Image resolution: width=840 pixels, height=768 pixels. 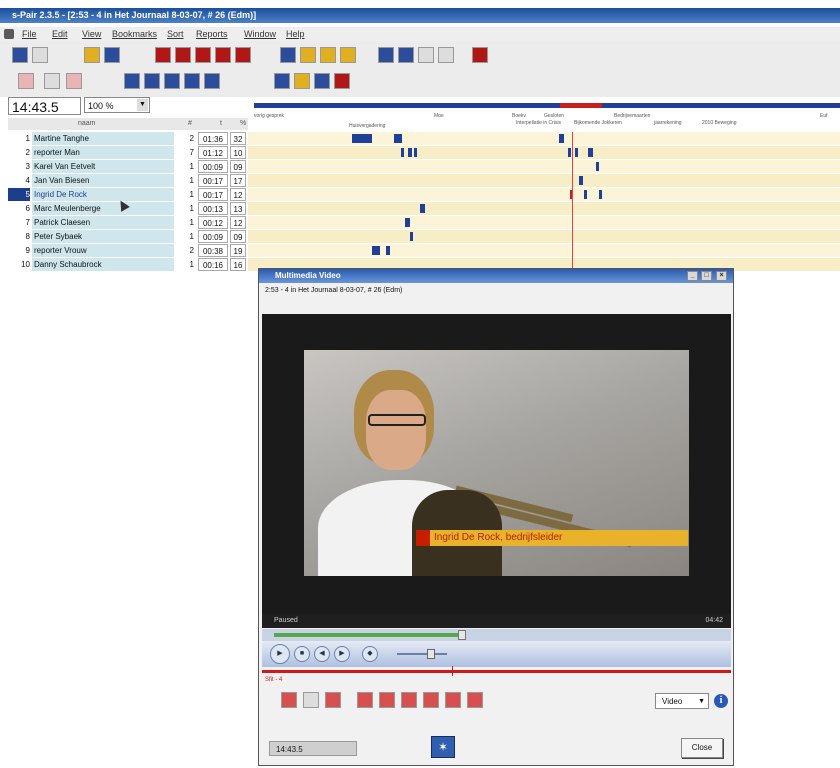 What do you see at coordinates (243, 124) in the screenshot?
I see `header-pct: %` at bounding box center [243, 124].